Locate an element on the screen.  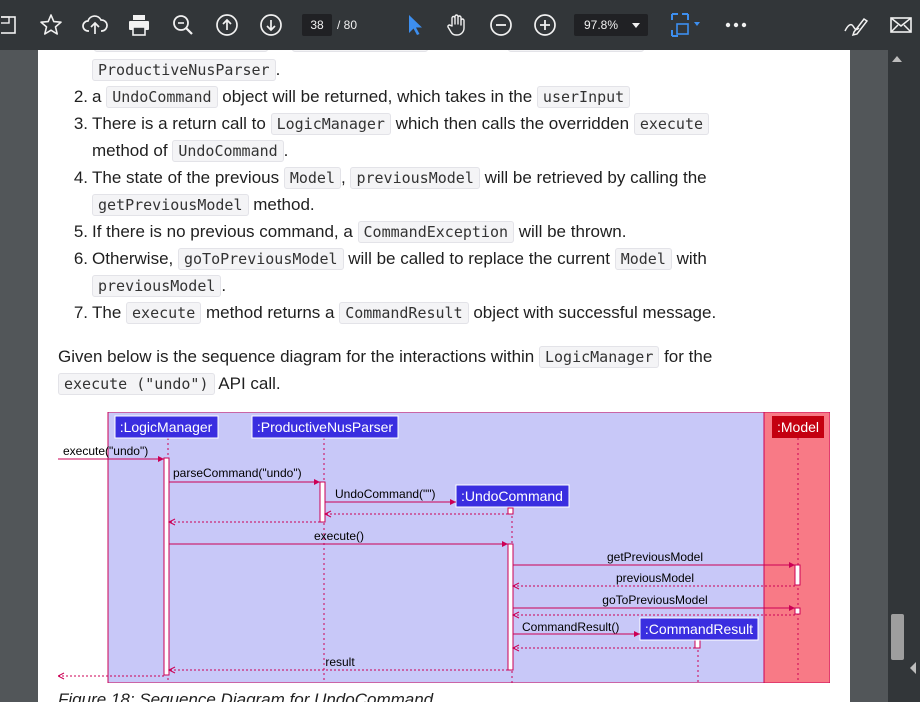
message-label: goToPreviousModel is located at coordinates (654, 600).